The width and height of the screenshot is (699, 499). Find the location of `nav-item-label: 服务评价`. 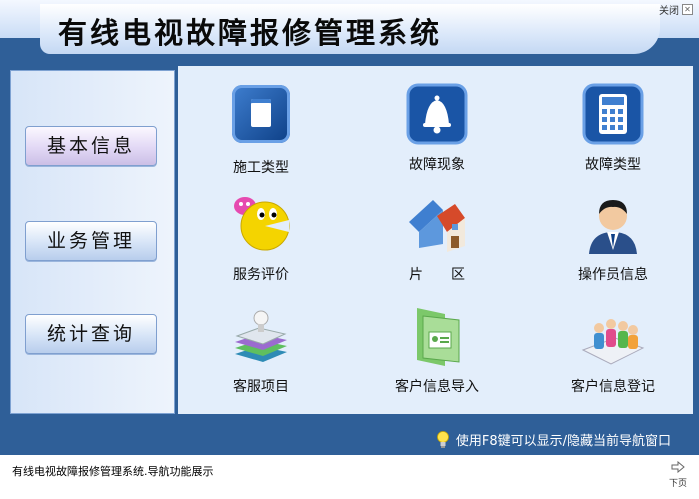

nav-item-label: 服务评价 is located at coordinates (261, 275).